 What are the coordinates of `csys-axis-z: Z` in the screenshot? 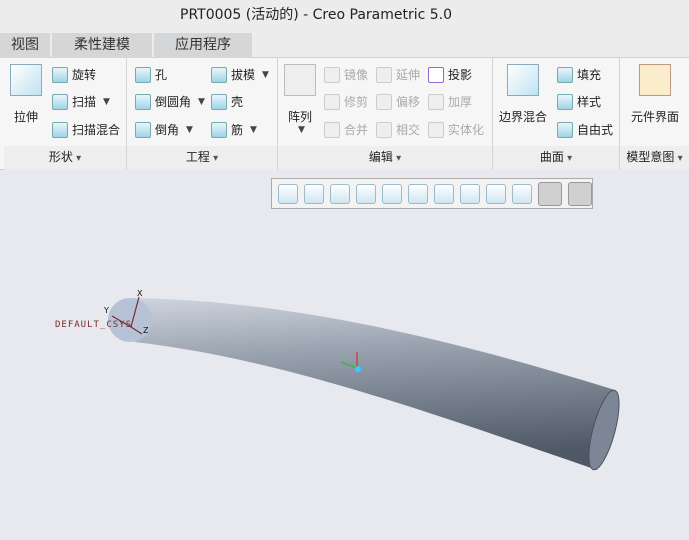 It's located at (146, 330).